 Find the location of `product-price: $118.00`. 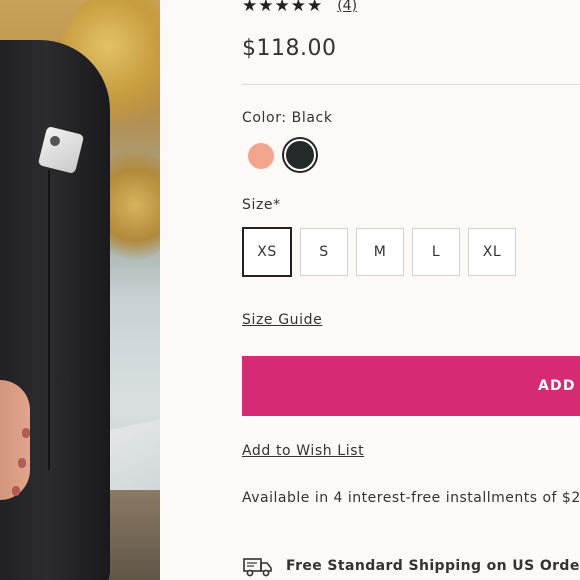

product-price: $118.00 is located at coordinates (289, 48).